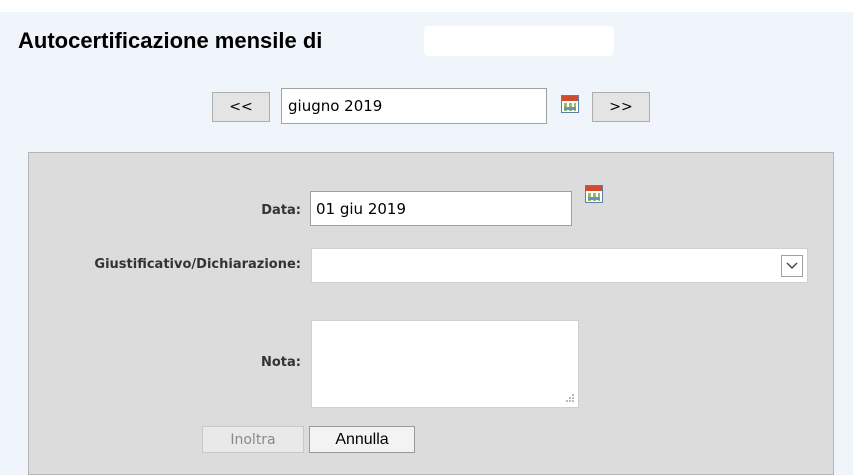 The image size is (853, 475). I want to click on next-month-button: >>, so click(621, 107).